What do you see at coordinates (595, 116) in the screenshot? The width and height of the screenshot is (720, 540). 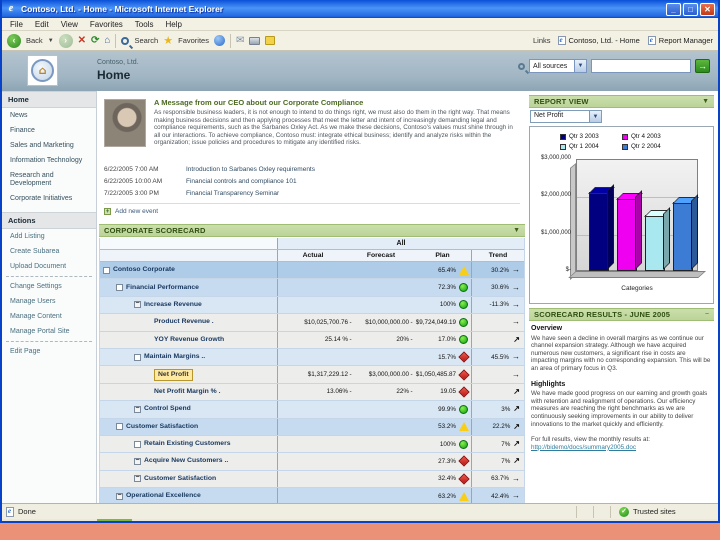 I see `report-selector-dropdown-icon: ▼` at bounding box center [595, 116].